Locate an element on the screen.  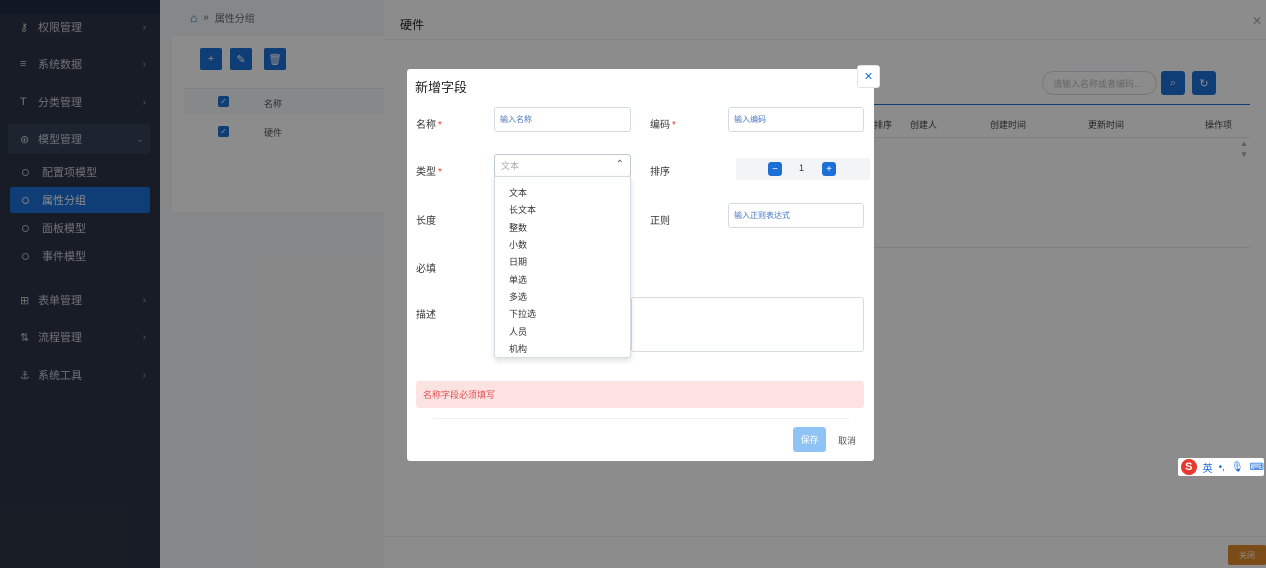
microphone-icon: 🎙 is located at coordinates (1237, 467).